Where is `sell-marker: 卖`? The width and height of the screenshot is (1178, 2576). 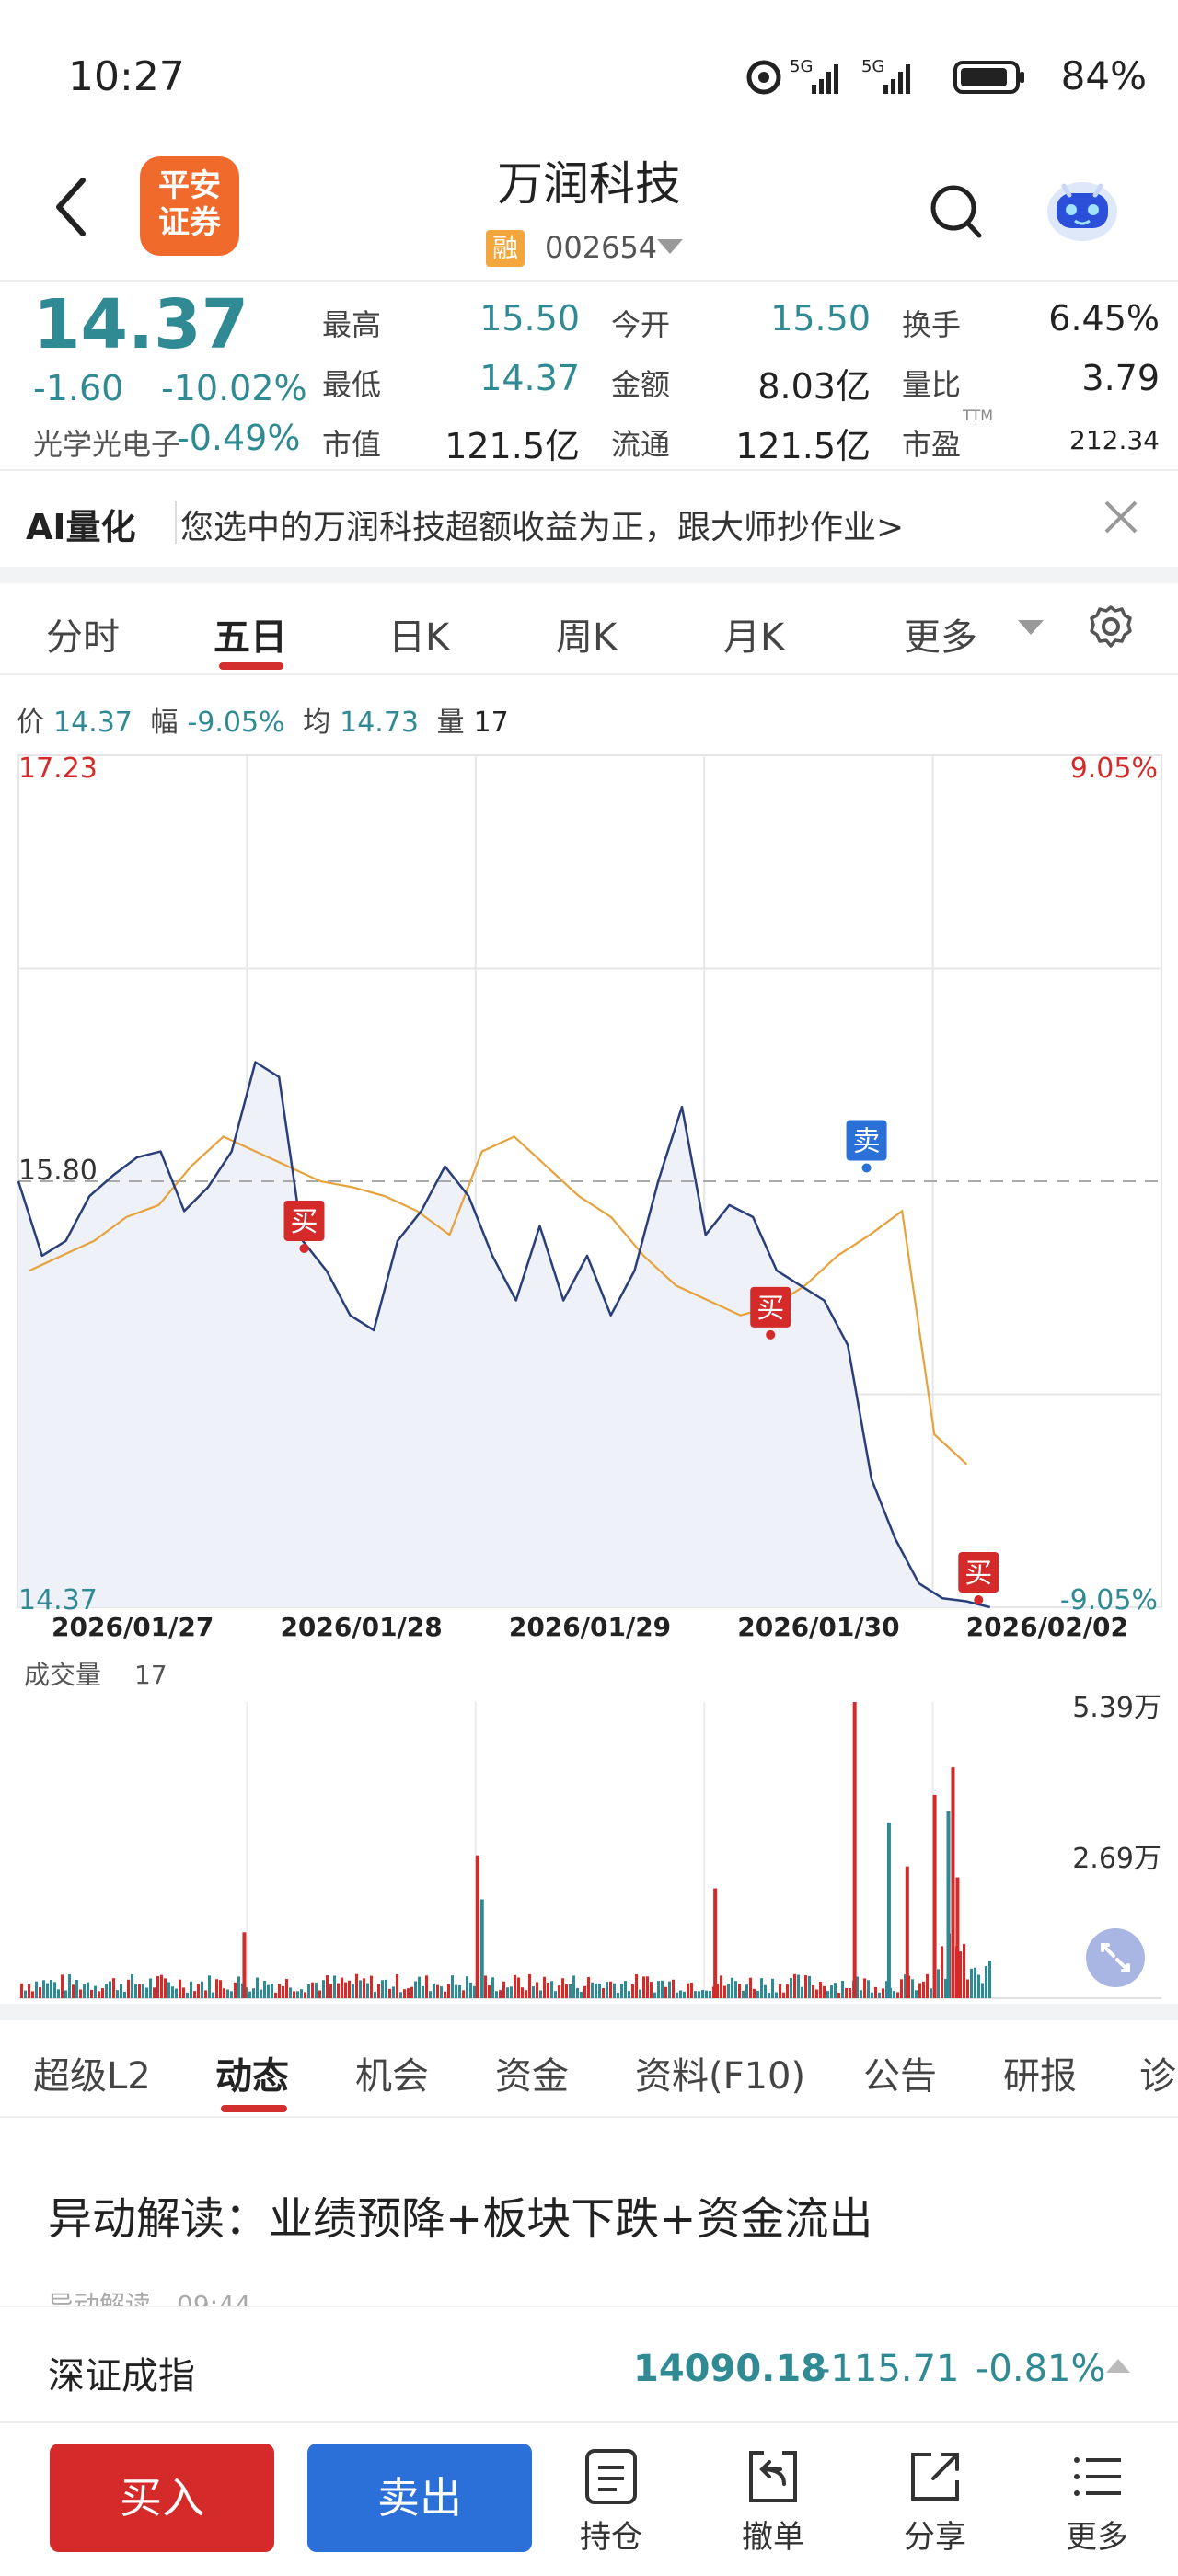
sell-marker: 卖 is located at coordinates (866, 1146).